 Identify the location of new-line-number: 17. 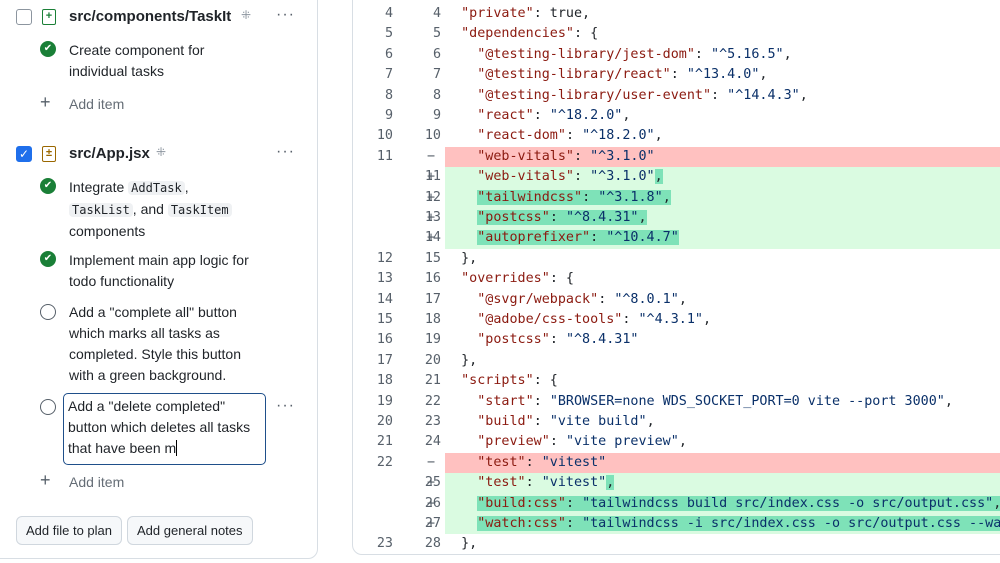
(432, 299).